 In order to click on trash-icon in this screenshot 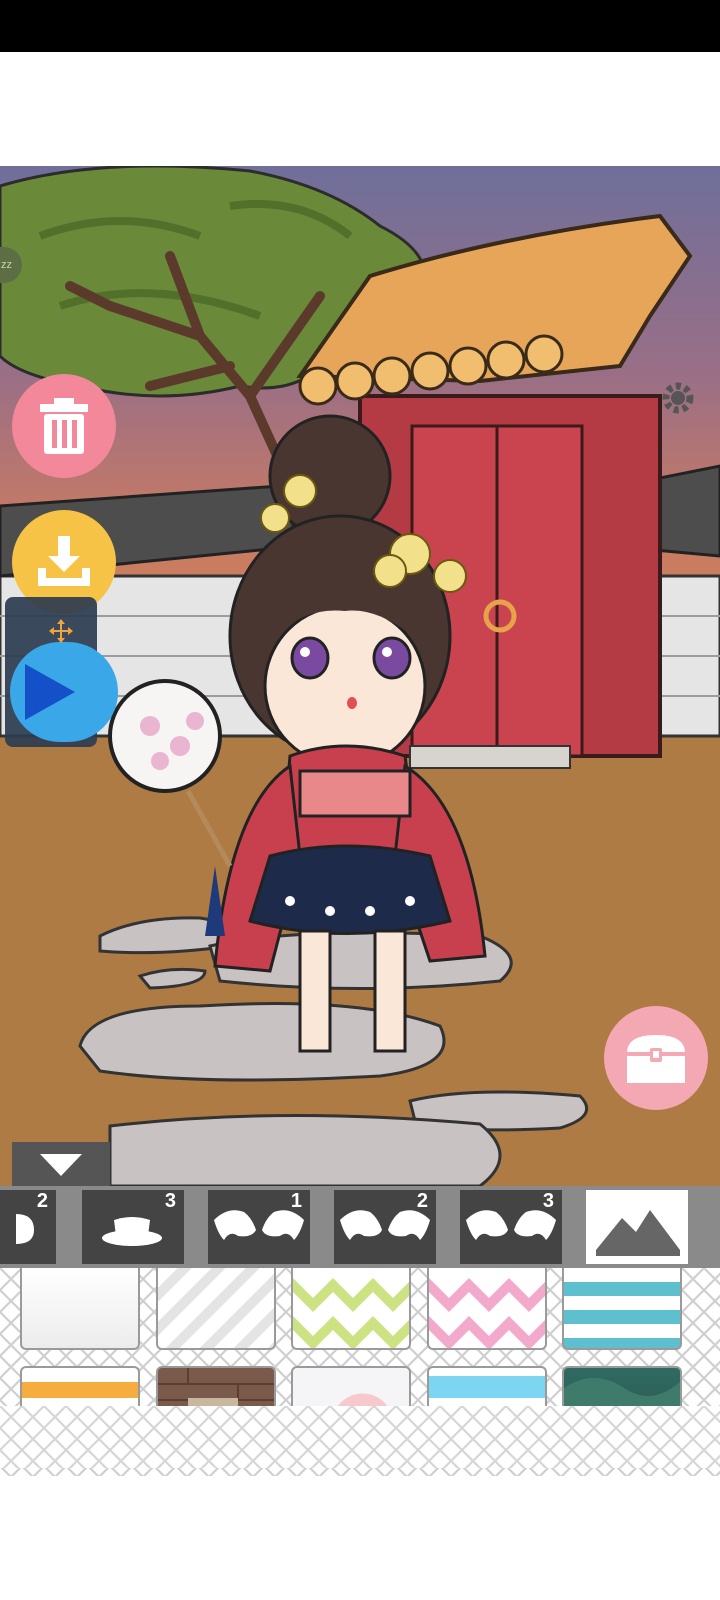, I will do `click(64, 426)`.